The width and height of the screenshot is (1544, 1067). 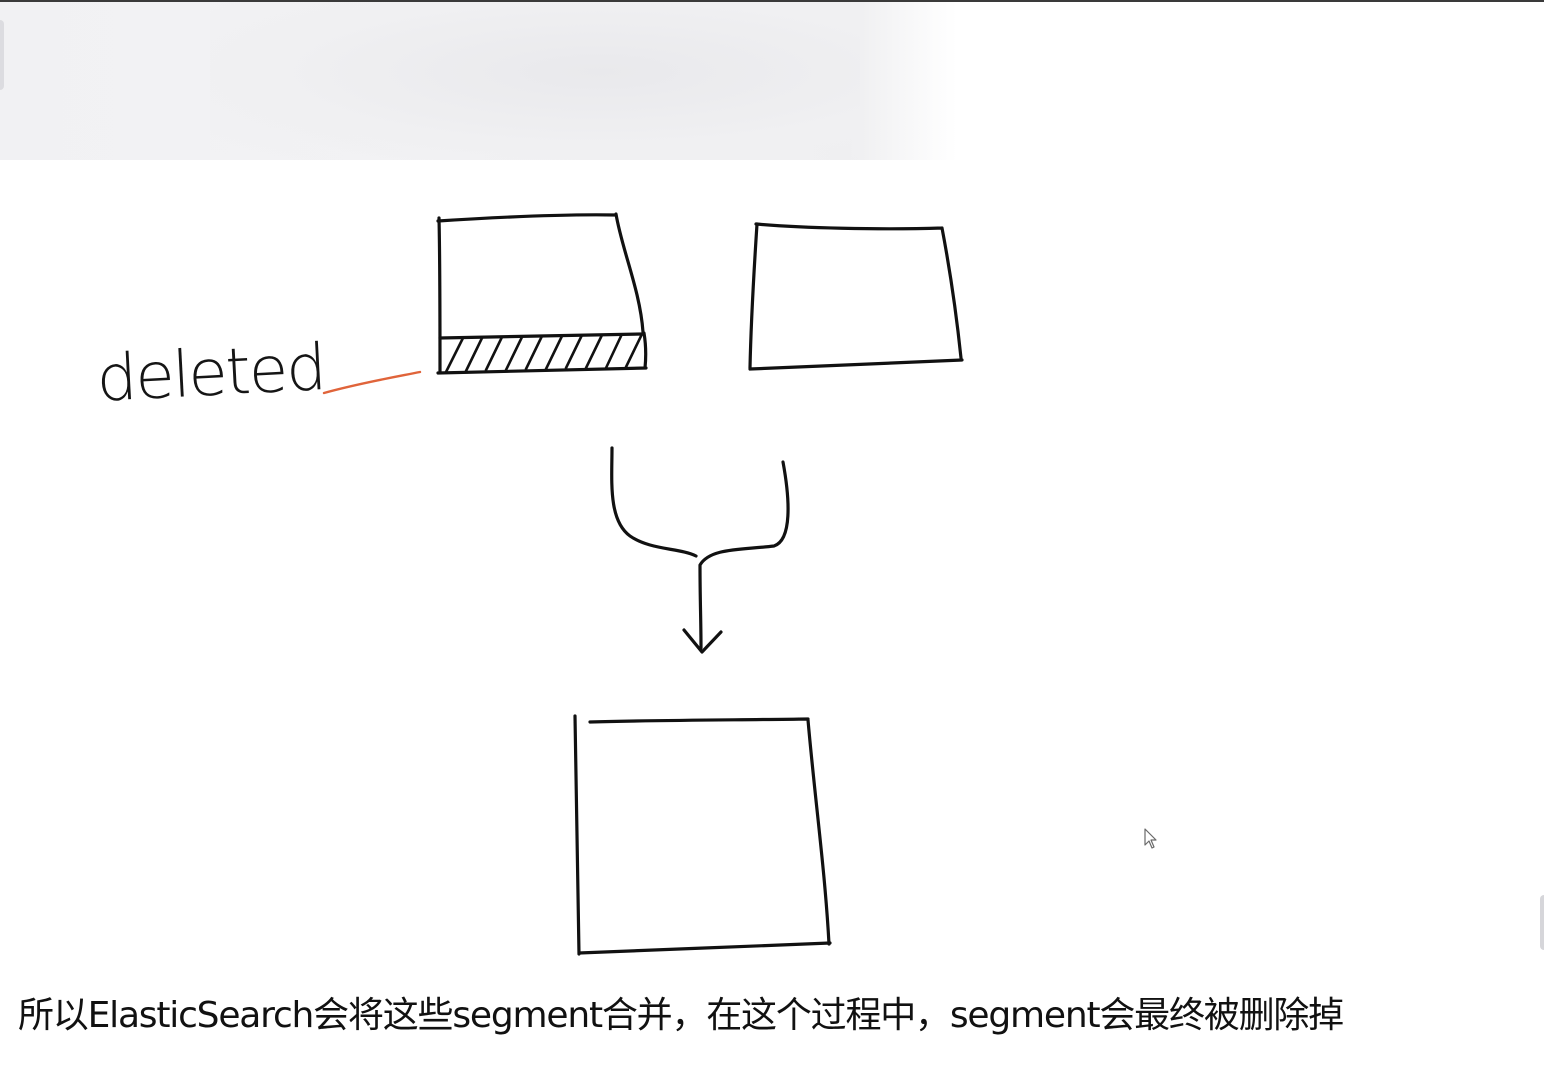 What do you see at coordinates (702, 835) in the screenshot?
I see `merged-segment-box` at bounding box center [702, 835].